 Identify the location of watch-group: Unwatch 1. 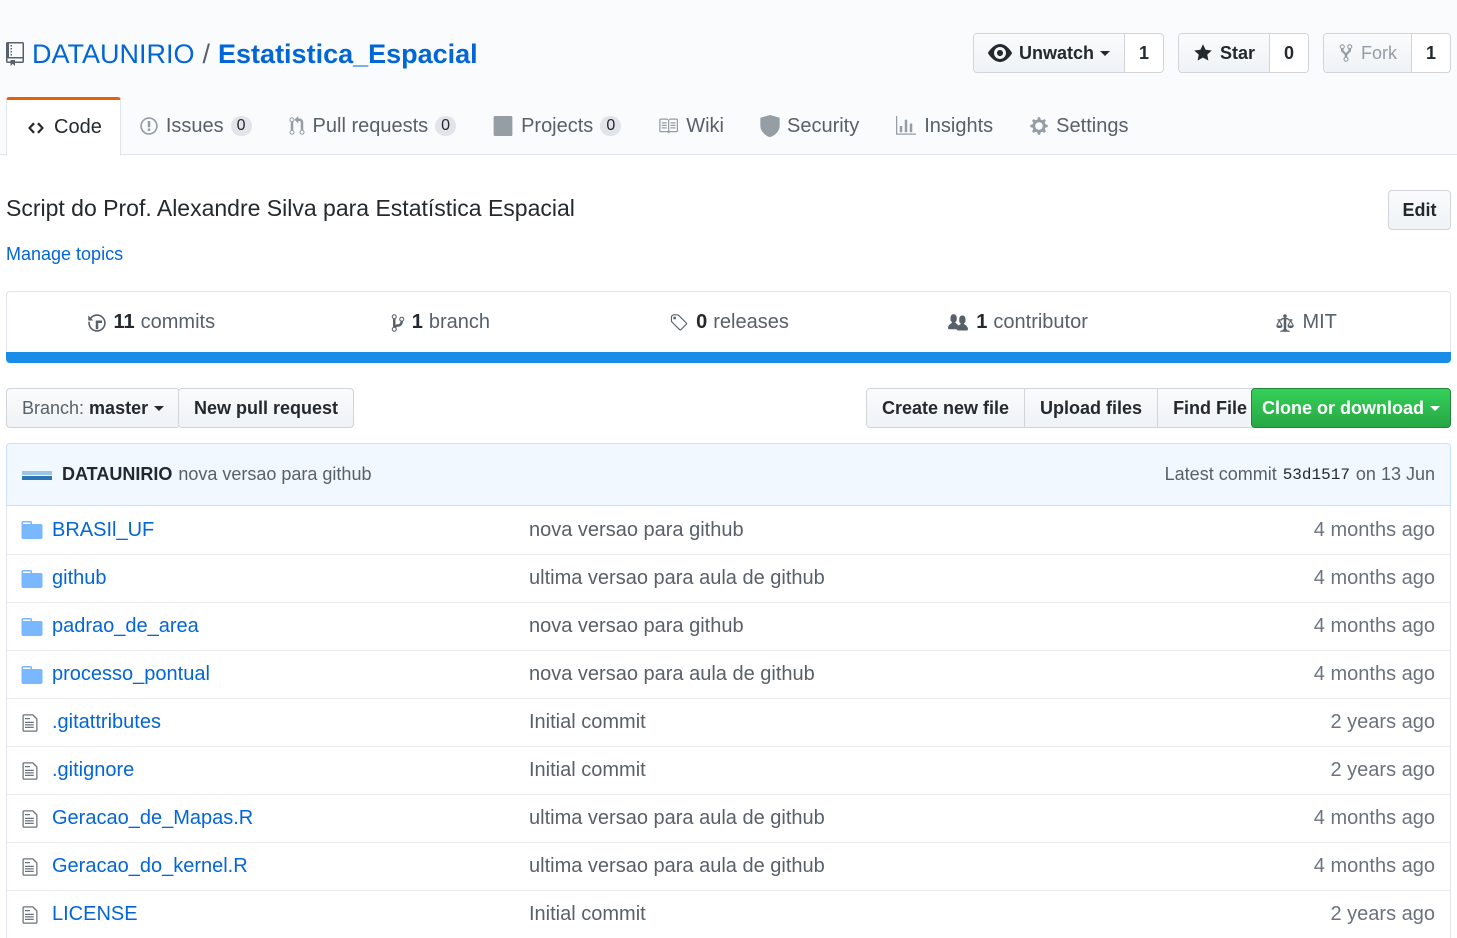
(1068, 53).